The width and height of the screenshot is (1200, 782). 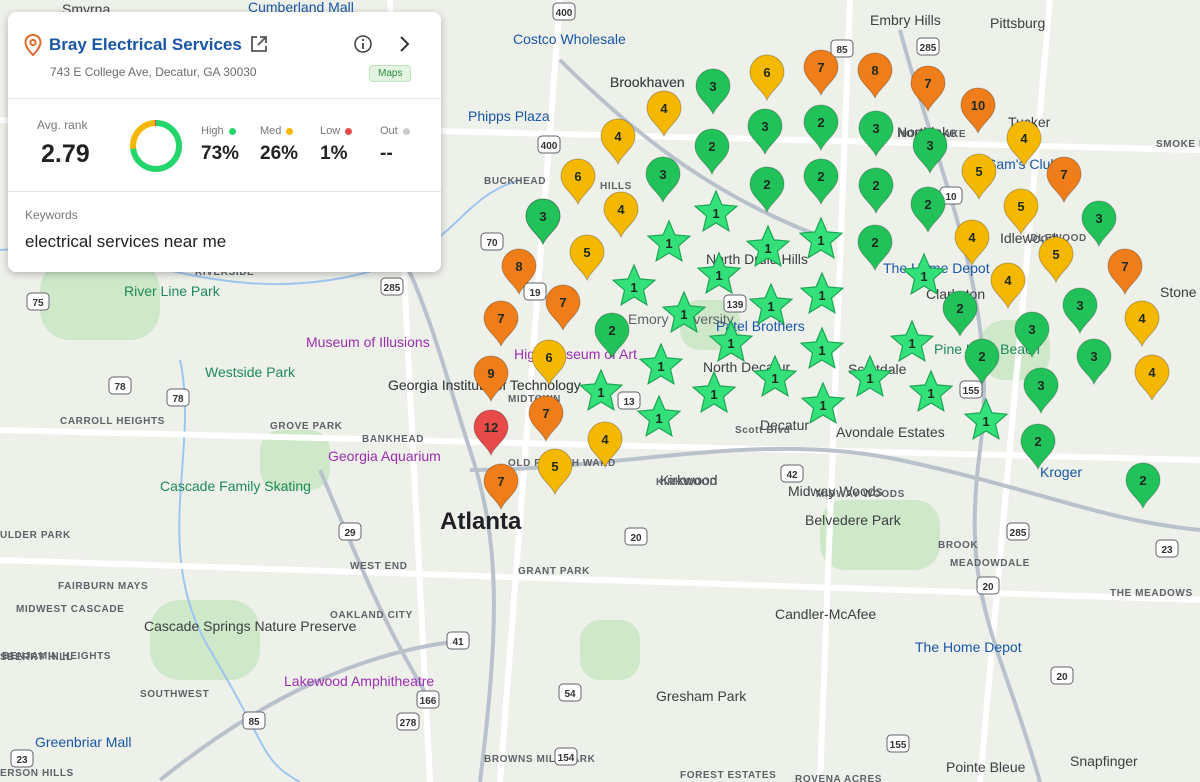 What do you see at coordinates (65, 154) in the screenshot?
I see `avg-rank-value: 2.79` at bounding box center [65, 154].